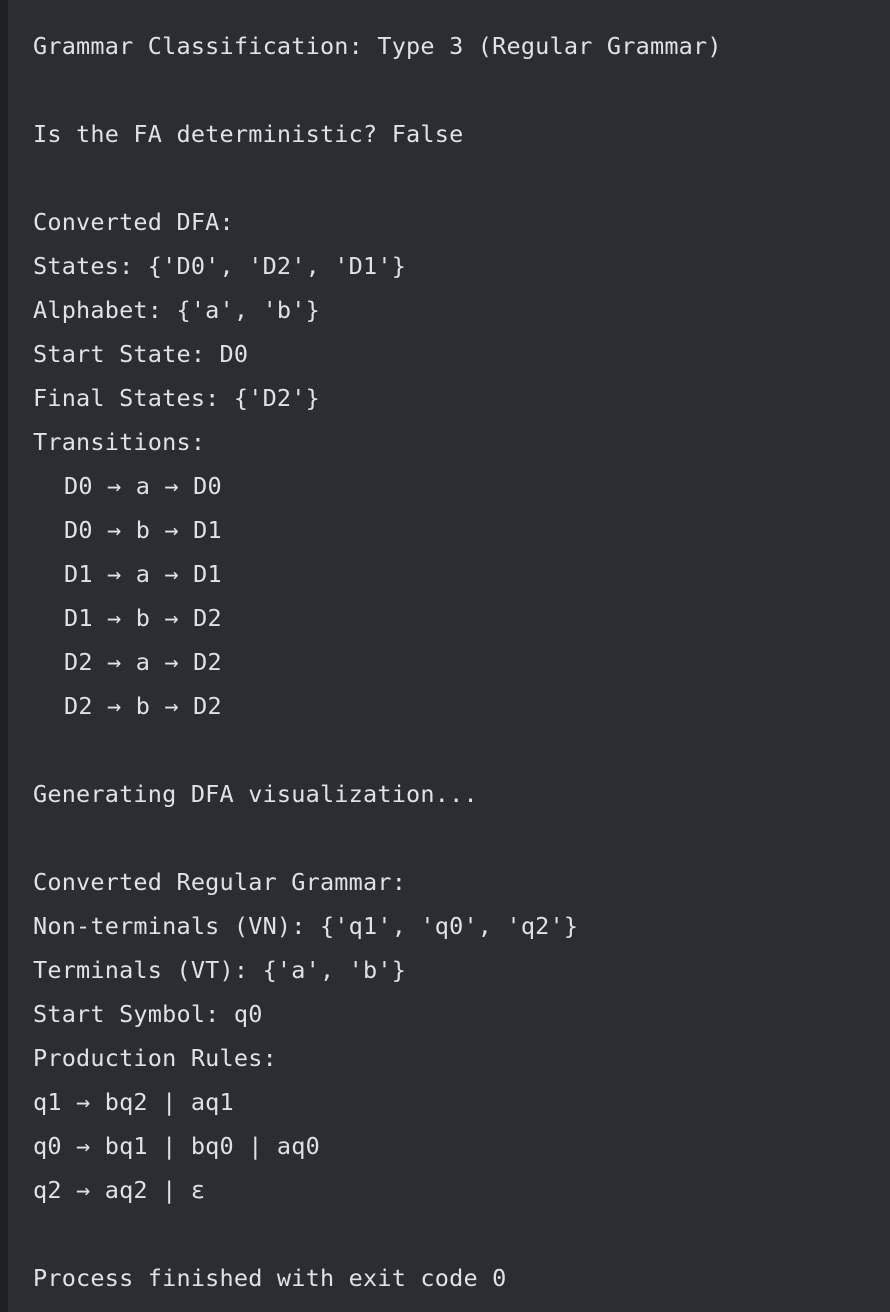 The height and width of the screenshot is (1312, 890). I want to click on grammar-heading: Converted Regular Grammar:, so click(220, 882).